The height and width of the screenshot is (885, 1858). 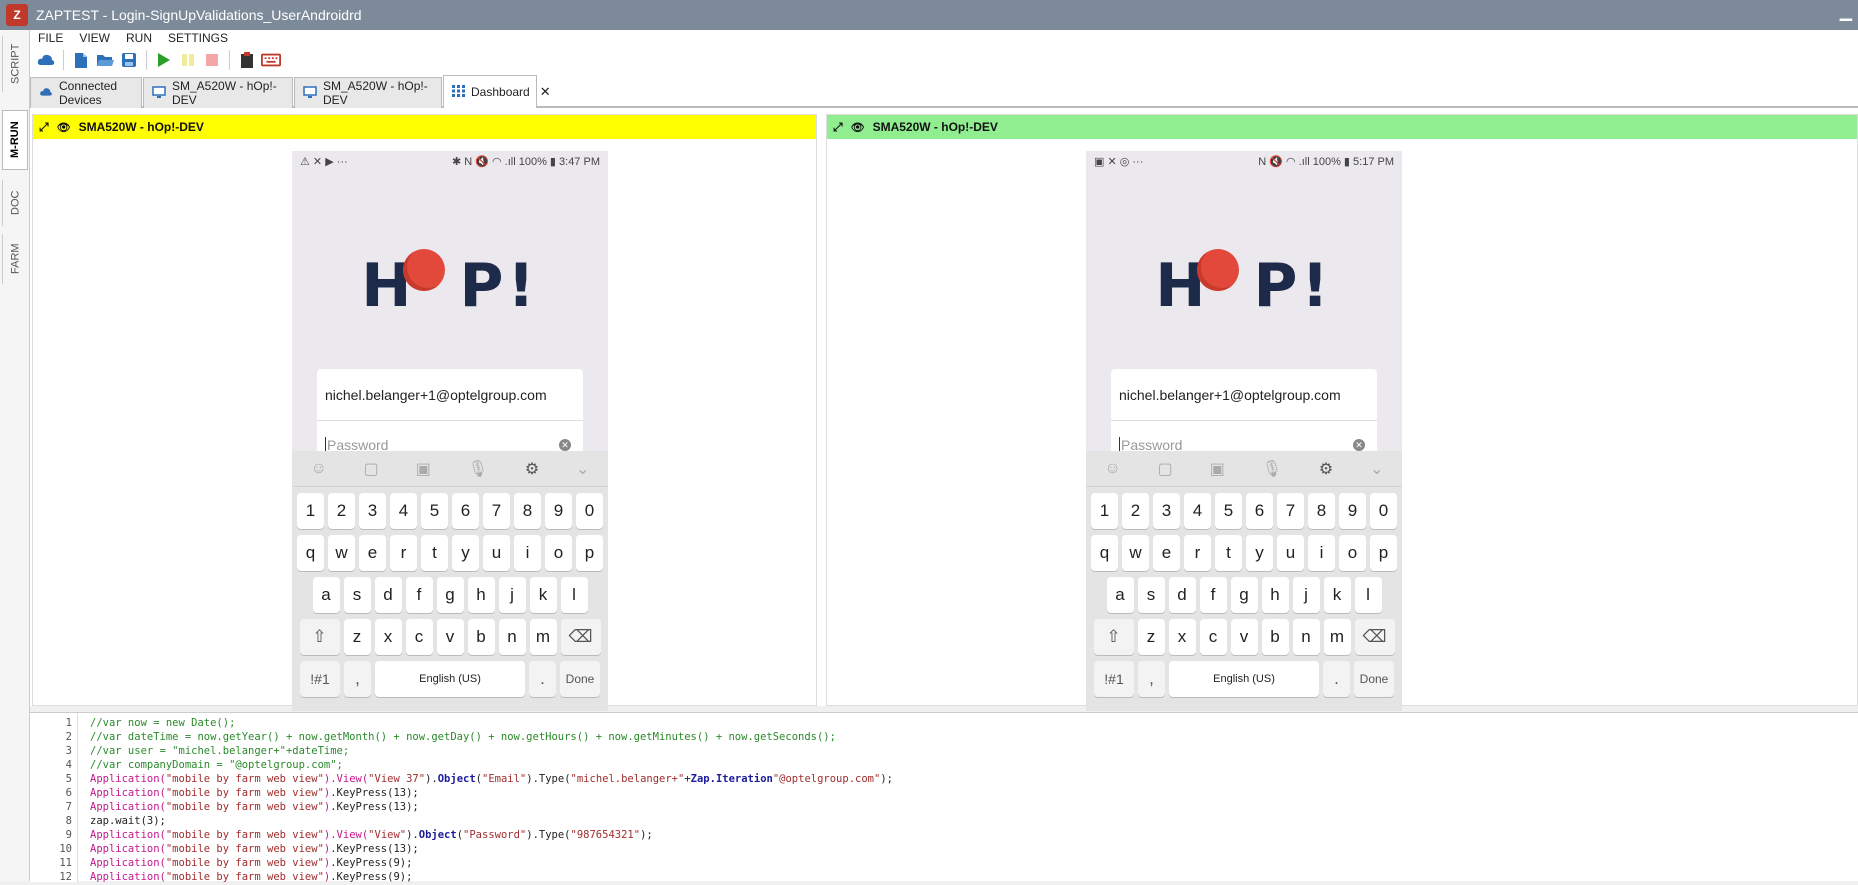 I want to click on code-line: 1 //var now = new Date();, so click(x=930, y=724).